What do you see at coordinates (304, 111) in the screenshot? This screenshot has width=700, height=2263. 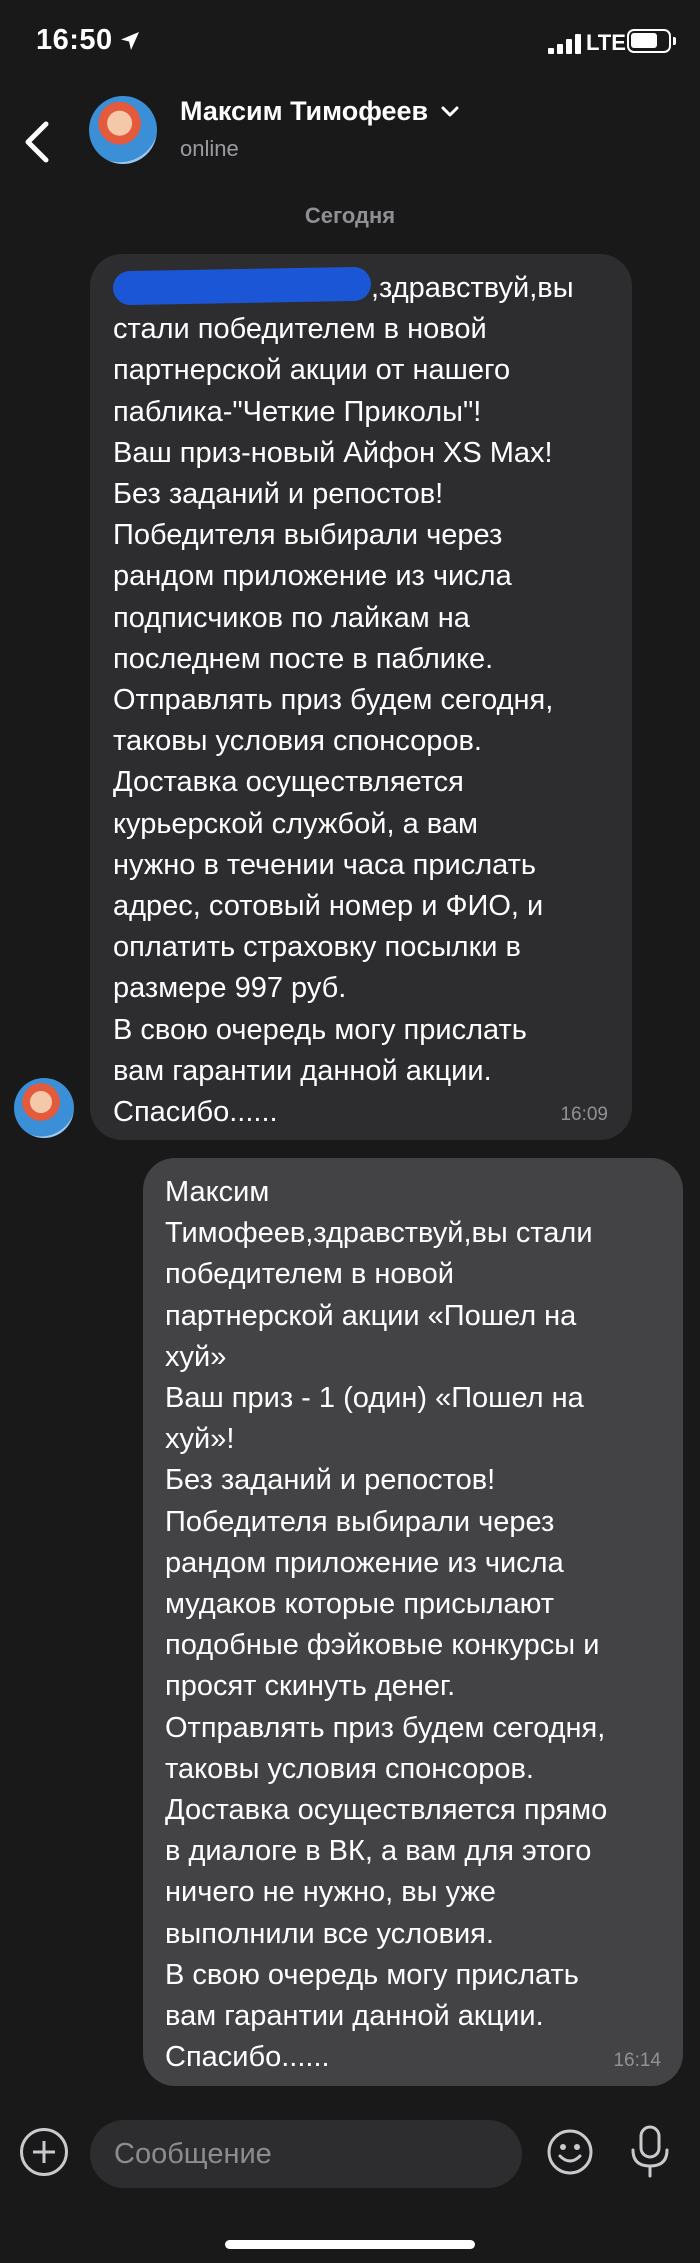 I see `contact-name: Максим Тимофеев` at bounding box center [304, 111].